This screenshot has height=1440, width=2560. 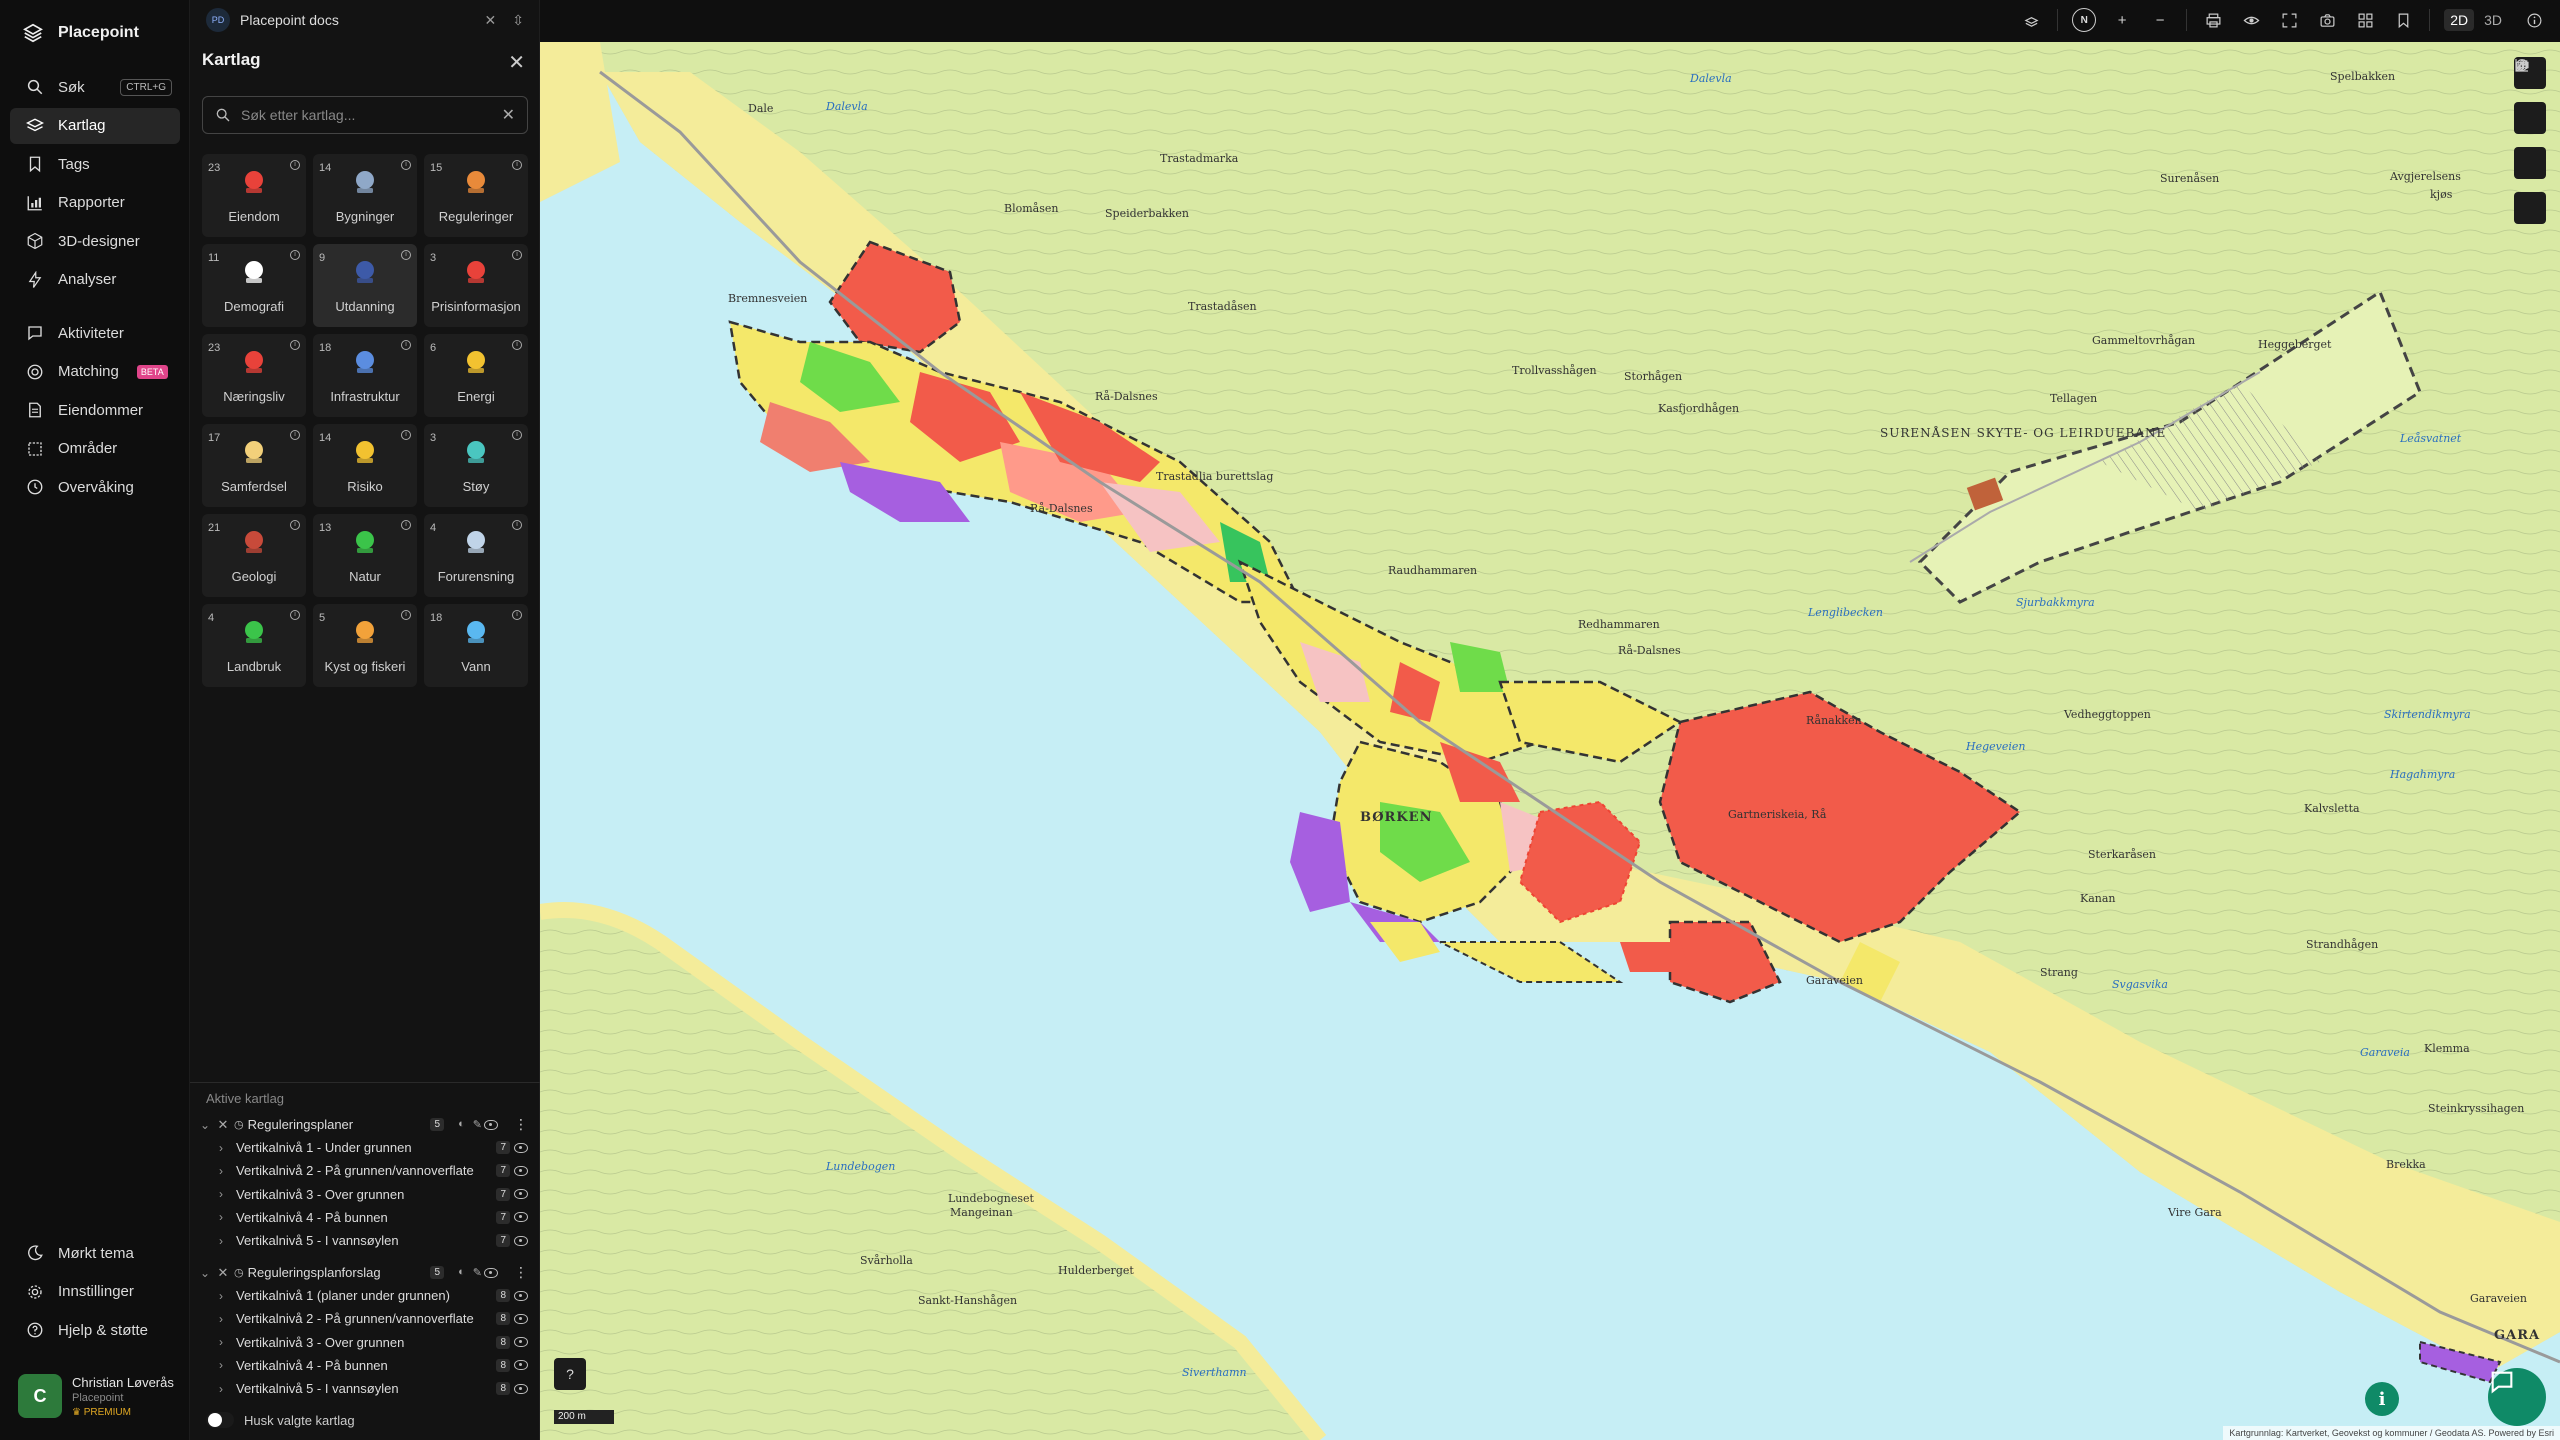 What do you see at coordinates (366, 115) in the screenshot?
I see `layer-search-input` at bounding box center [366, 115].